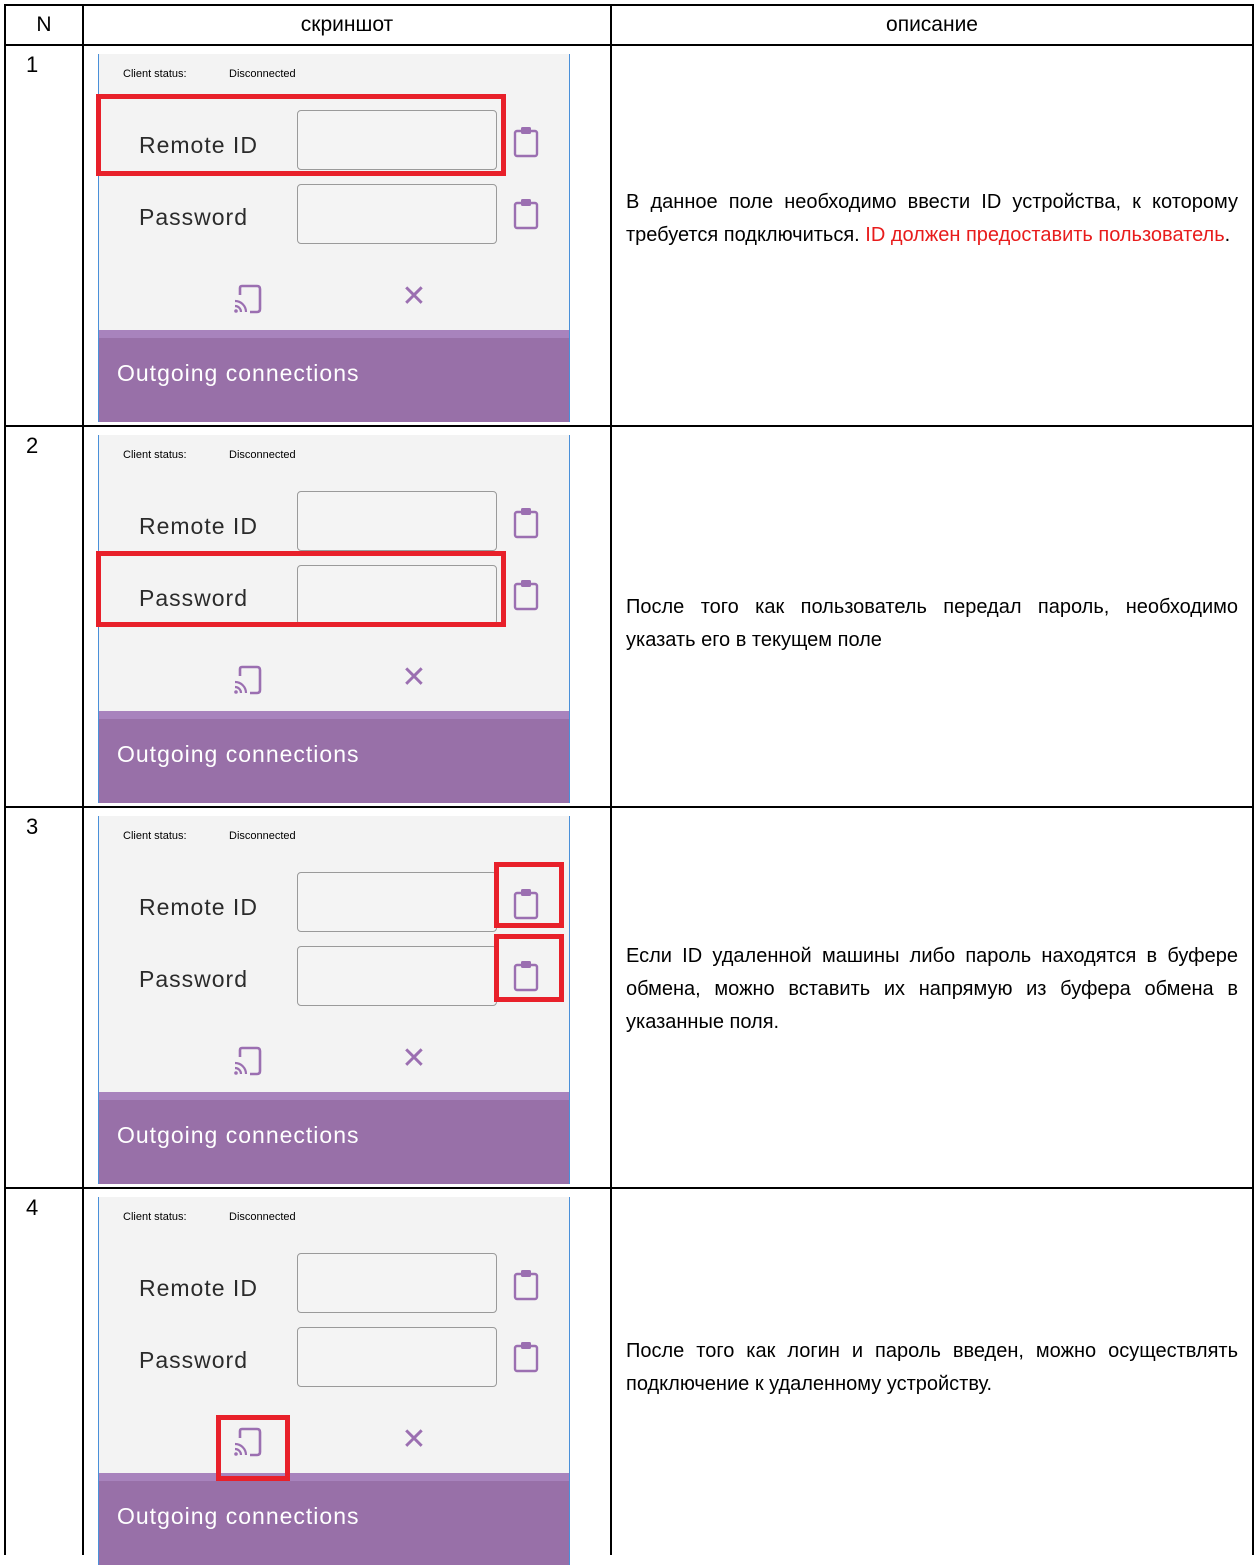  I want to click on highlight-connect-button, so click(253, 1448).